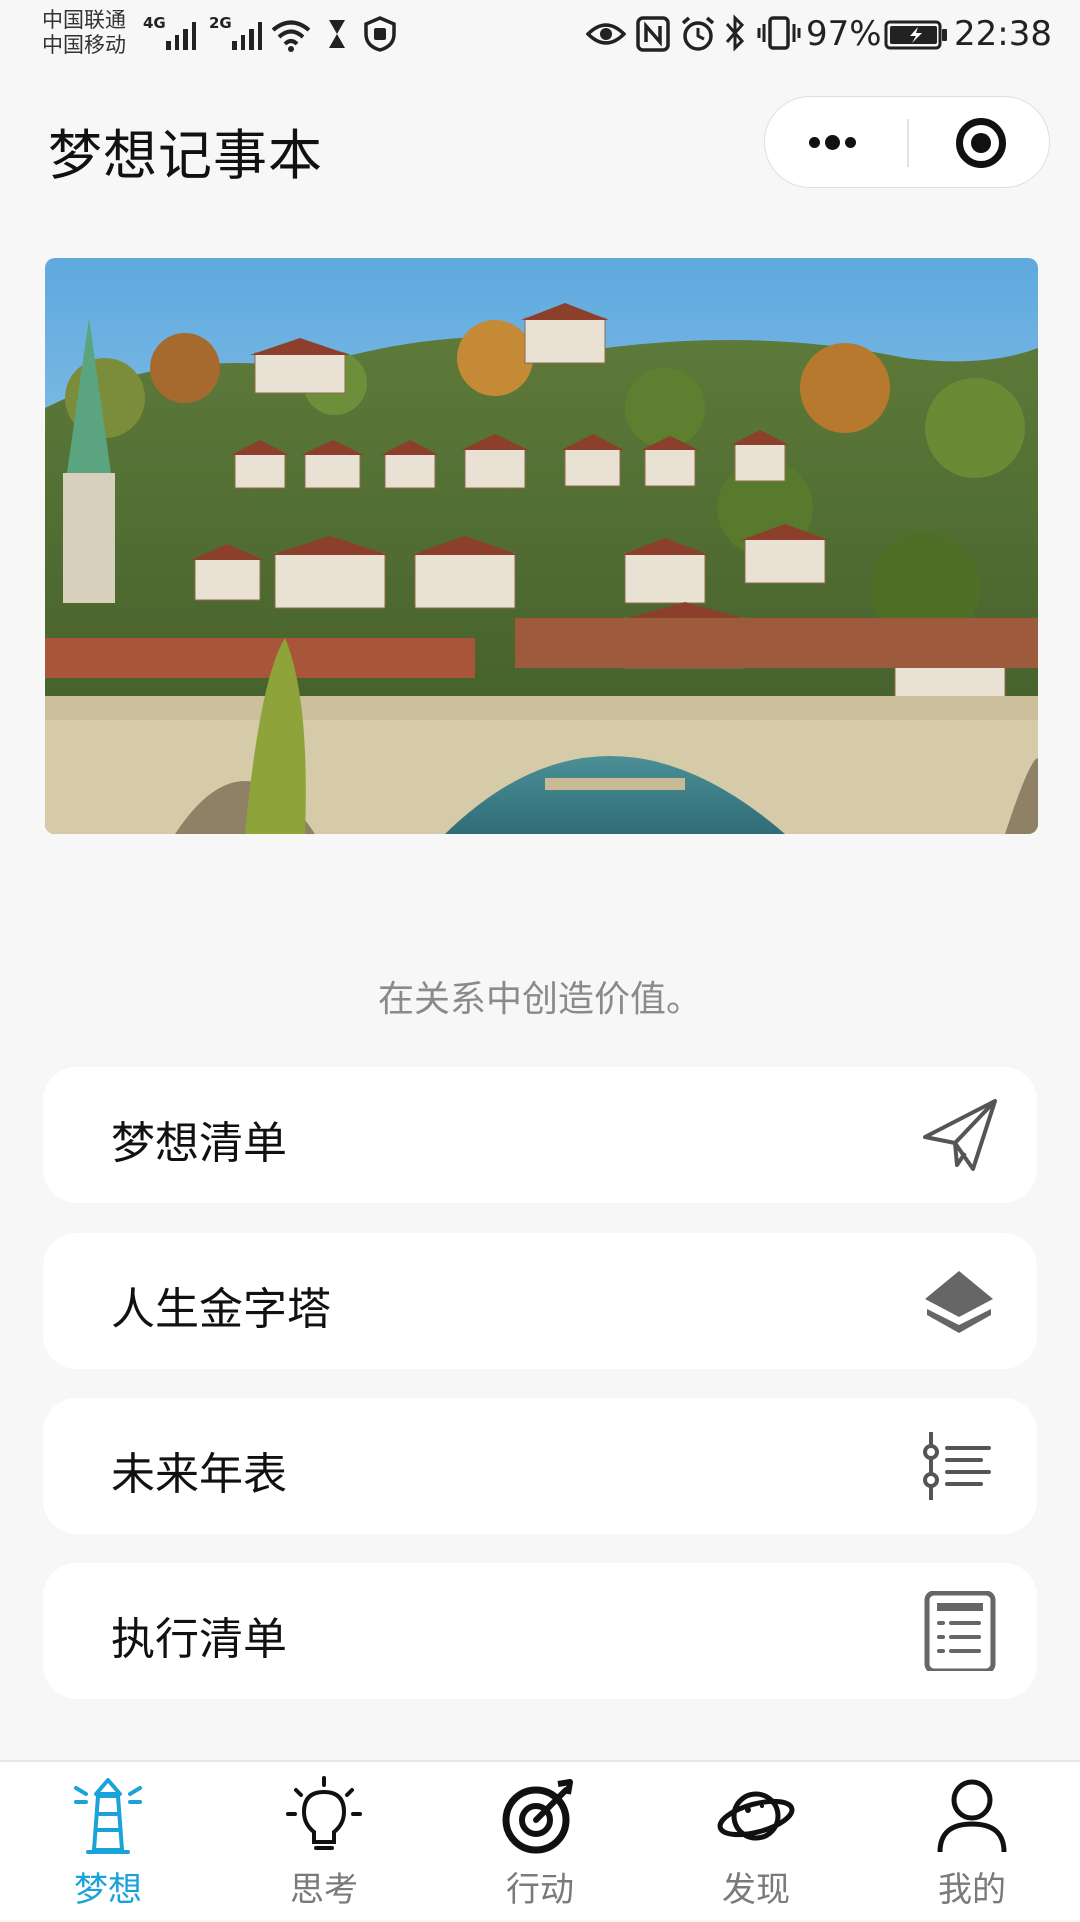 This screenshot has height=1922, width=1080. What do you see at coordinates (220, 23) in the screenshot?
I see `network-type-2: 2G` at bounding box center [220, 23].